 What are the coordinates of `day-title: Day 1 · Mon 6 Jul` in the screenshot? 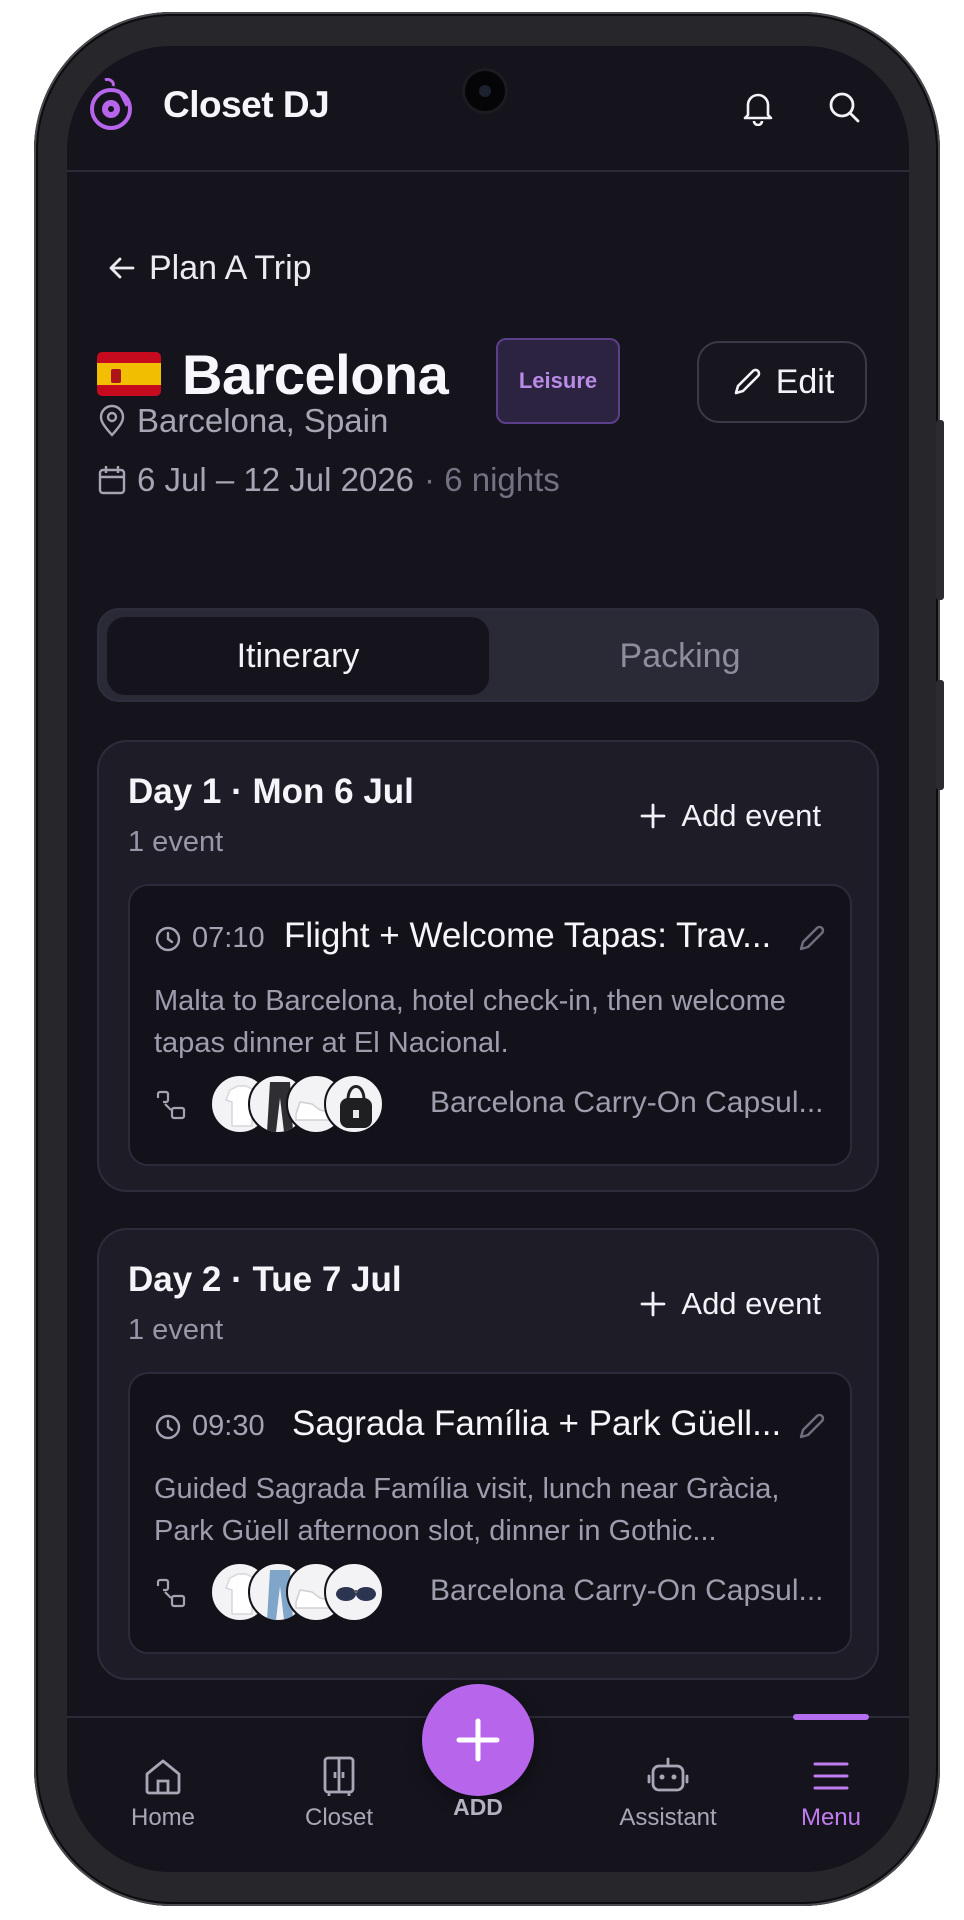 It's located at (271, 791).